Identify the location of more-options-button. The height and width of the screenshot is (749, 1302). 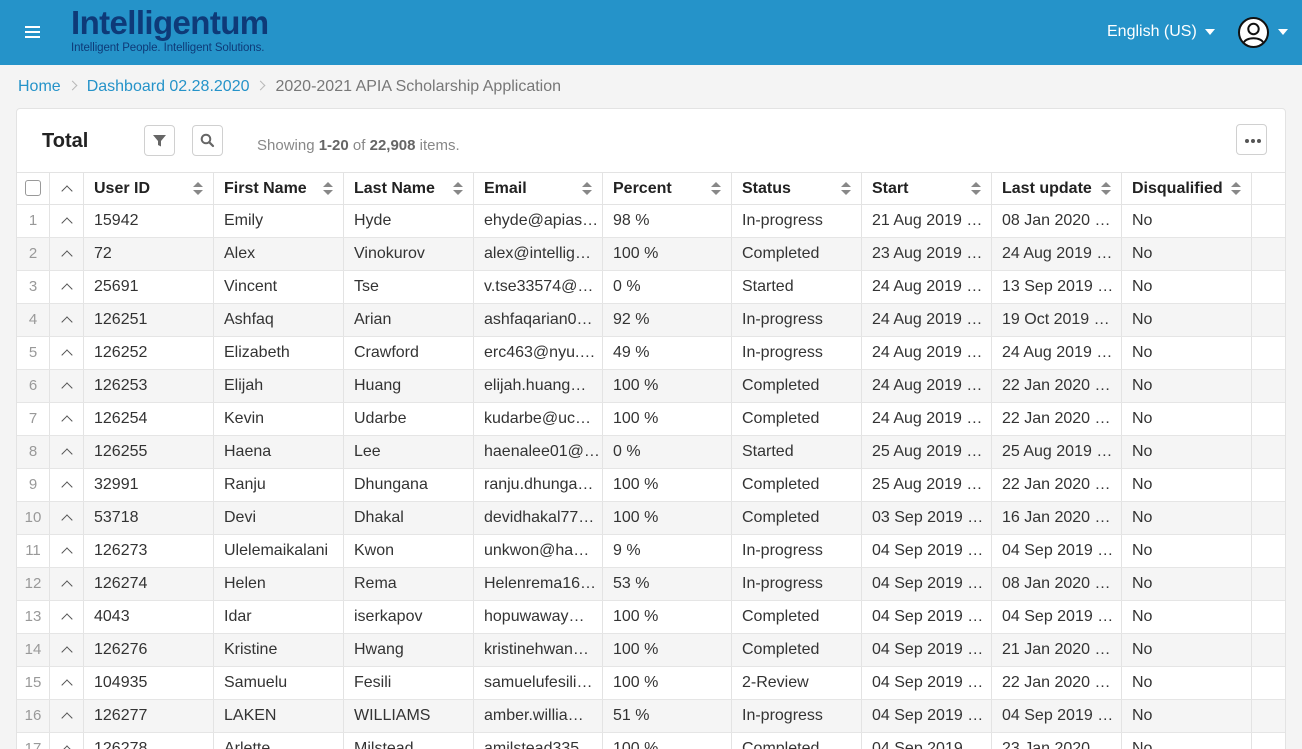
(1251, 139).